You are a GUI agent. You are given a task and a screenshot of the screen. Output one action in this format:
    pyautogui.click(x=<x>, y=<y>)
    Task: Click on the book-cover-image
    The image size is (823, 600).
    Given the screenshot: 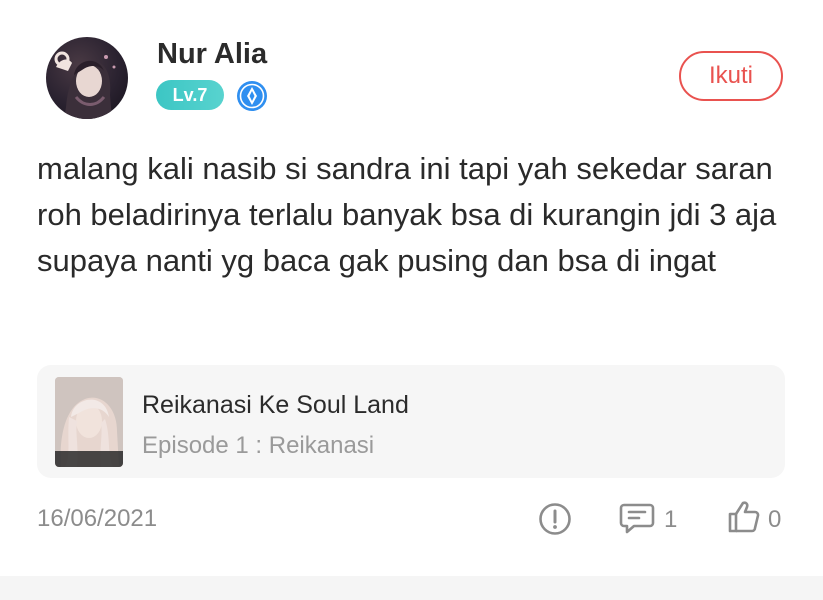 What is the action you would take?
    pyautogui.click(x=89, y=422)
    